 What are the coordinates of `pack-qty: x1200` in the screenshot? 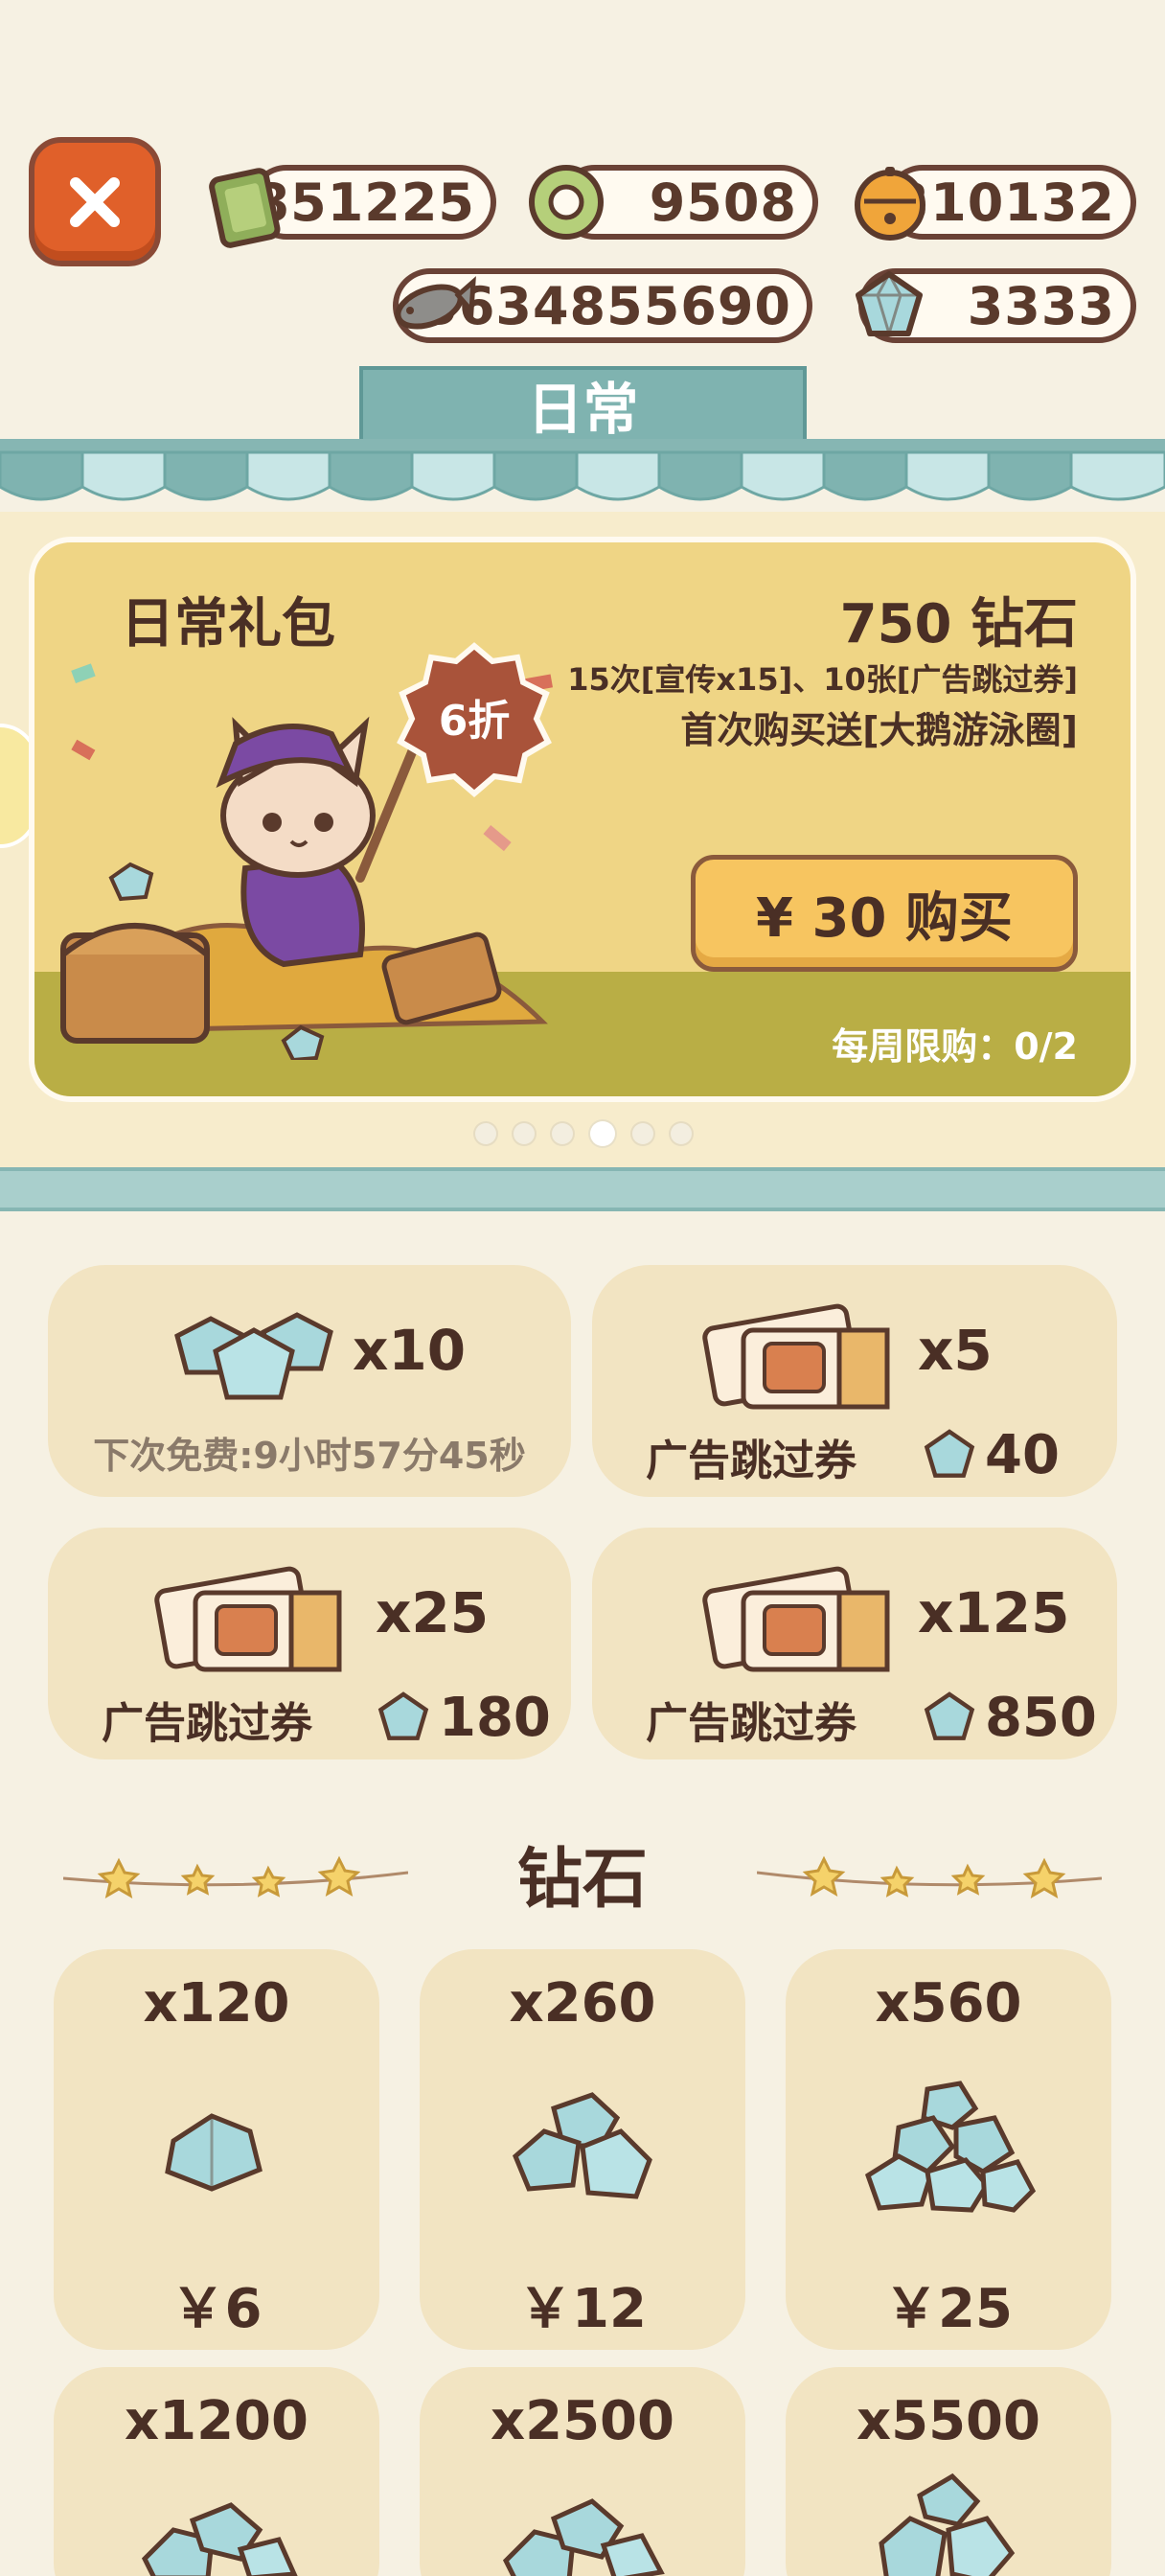 It's located at (216, 2421).